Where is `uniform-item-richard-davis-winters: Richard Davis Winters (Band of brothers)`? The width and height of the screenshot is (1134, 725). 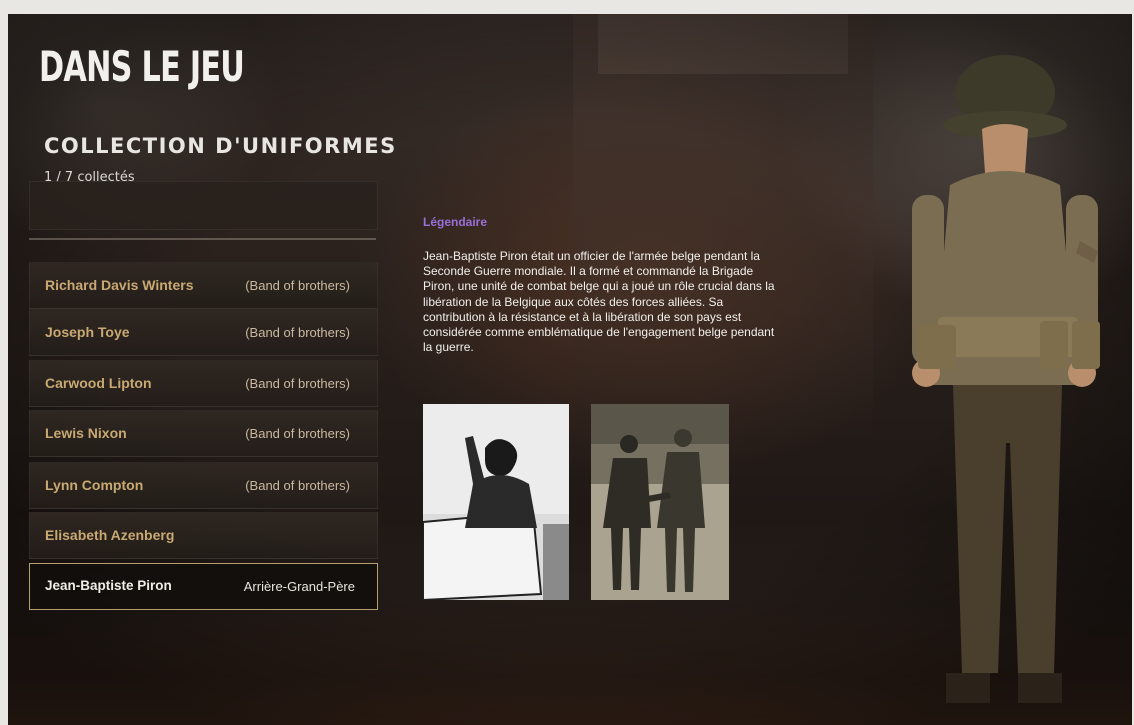
uniform-item-richard-davis-winters: Richard Davis Winters (Band of brothers) is located at coordinates (203, 285).